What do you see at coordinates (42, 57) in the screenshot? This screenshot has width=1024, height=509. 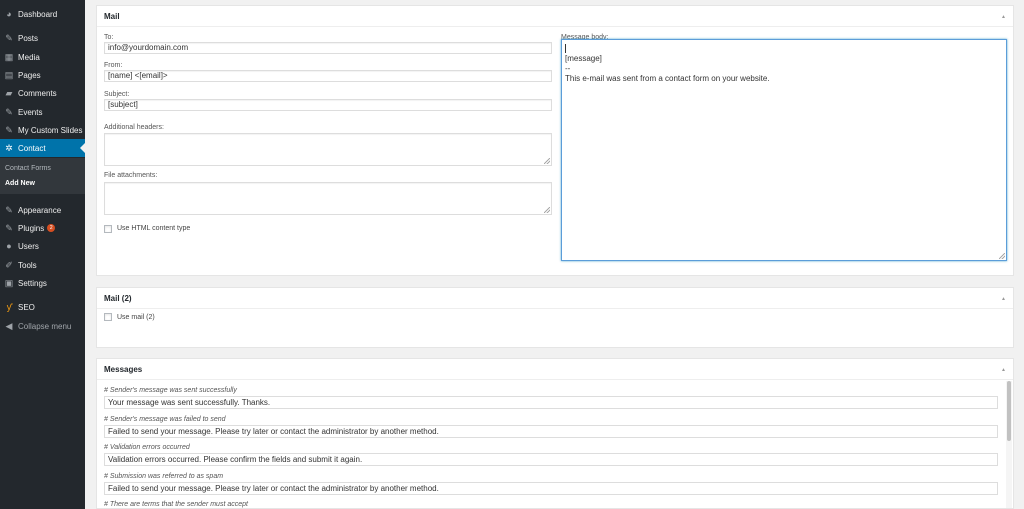 I see `sidebar-item-media: ▦ Media` at bounding box center [42, 57].